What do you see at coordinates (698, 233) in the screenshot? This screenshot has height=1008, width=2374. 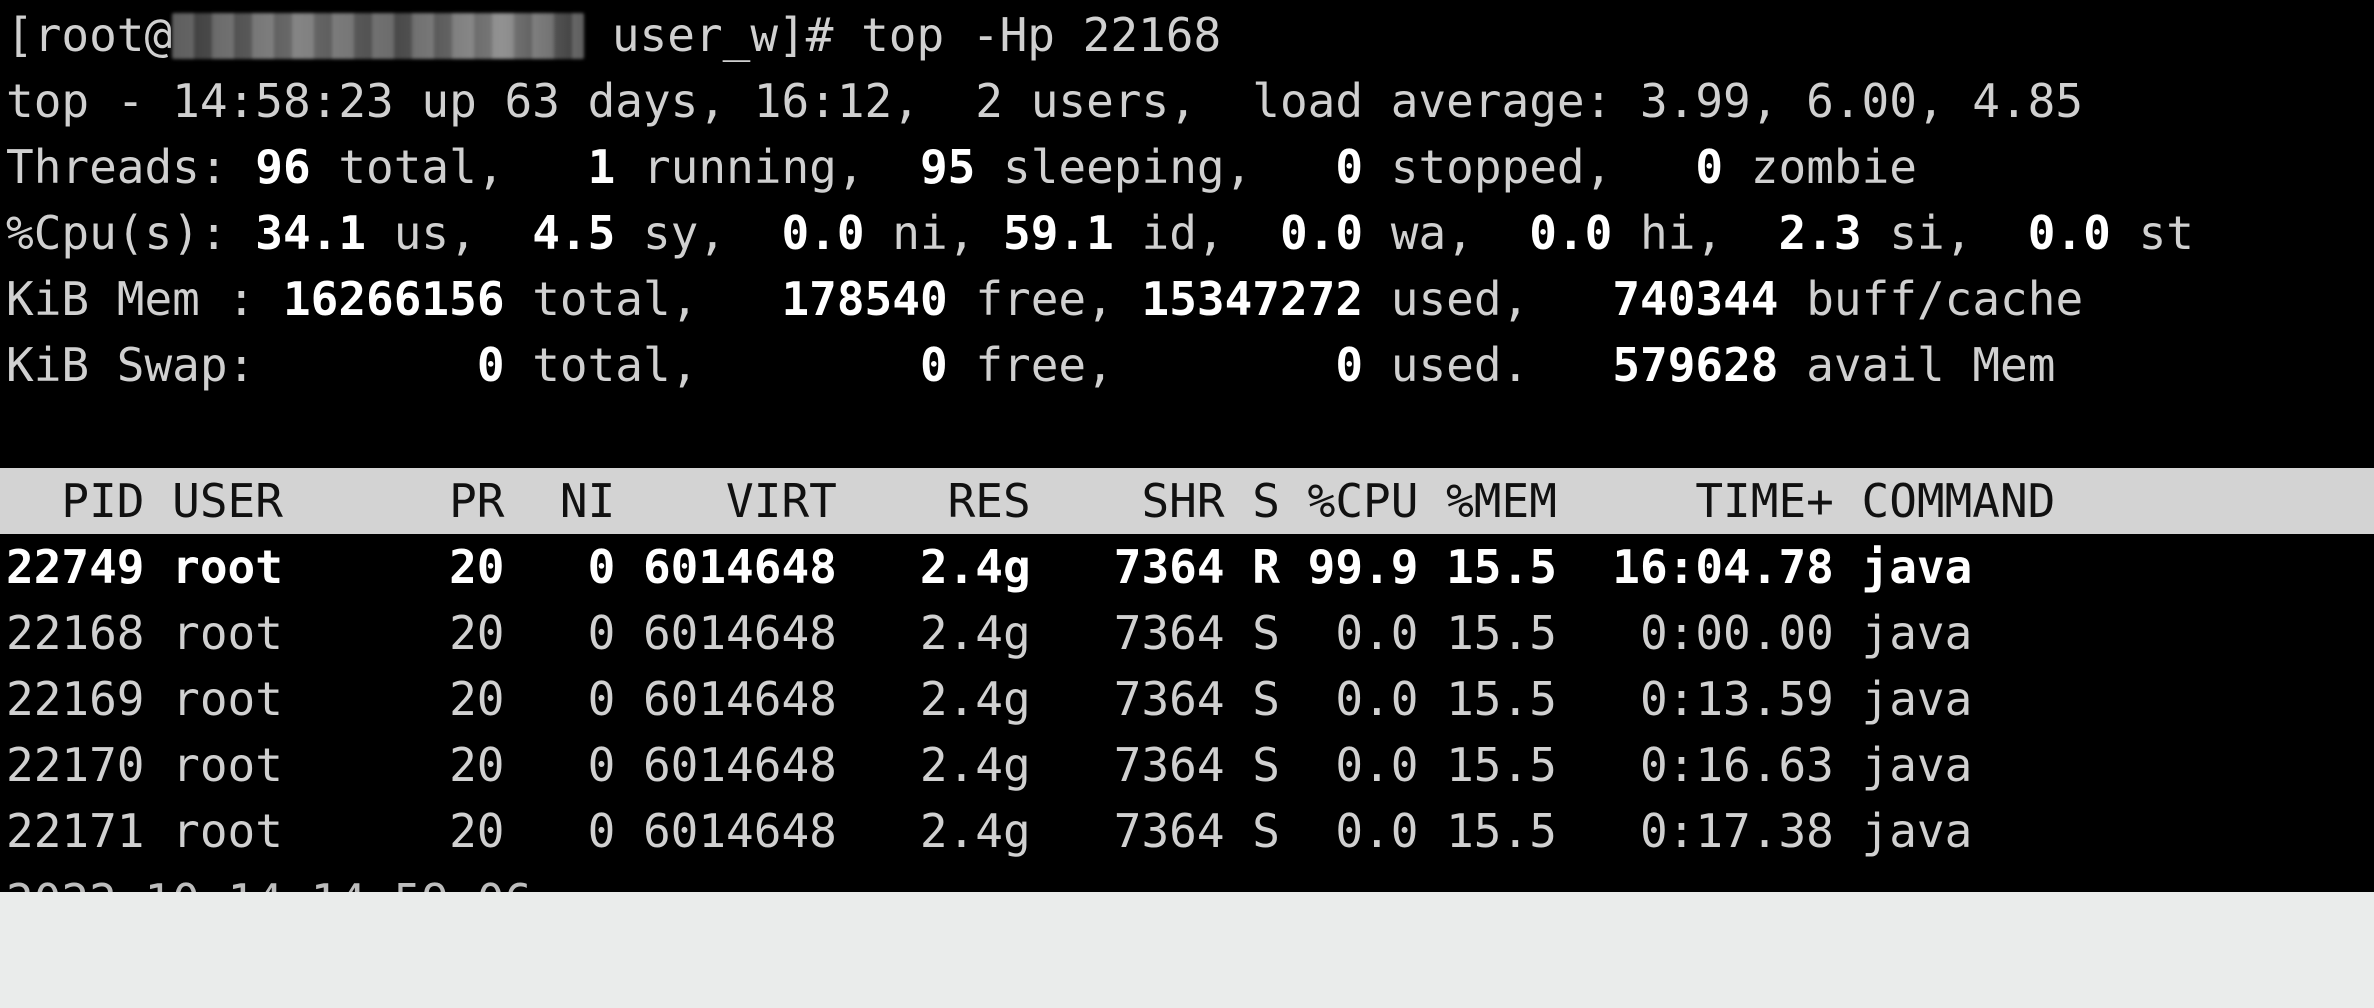 I see `cpu-sy-label: sy,` at bounding box center [698, 233].